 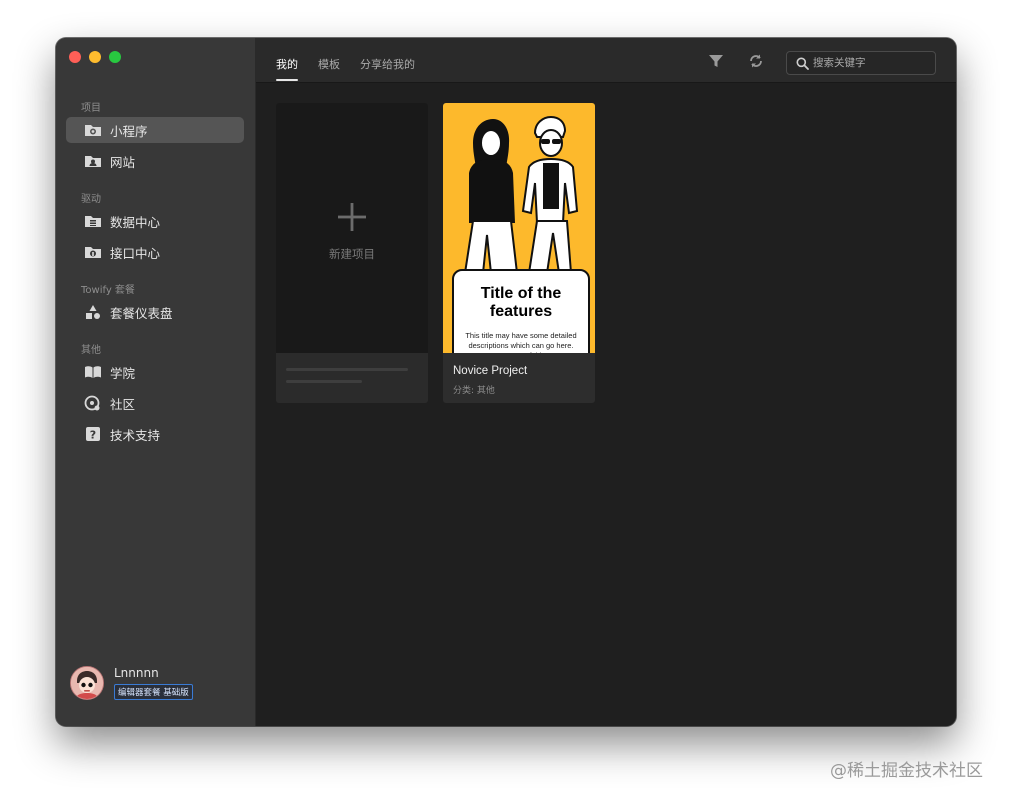 I want to click on sidebar-item-label: 社区, so click(x=123, y=404).